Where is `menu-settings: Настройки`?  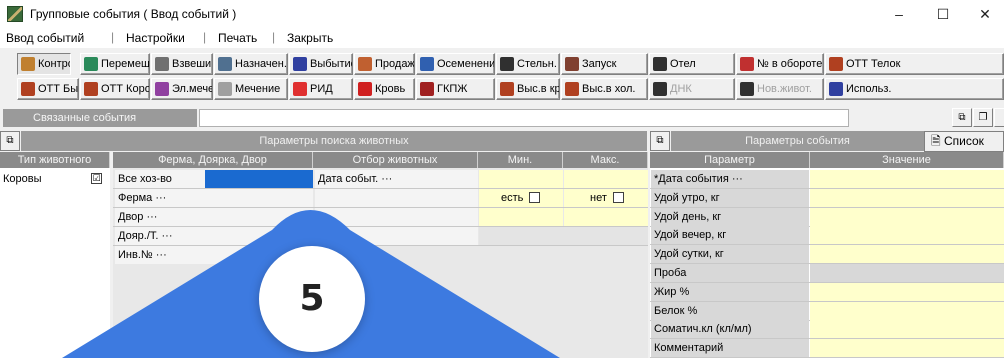 menu-settings: Настройки is located at coordinates (155, 38).